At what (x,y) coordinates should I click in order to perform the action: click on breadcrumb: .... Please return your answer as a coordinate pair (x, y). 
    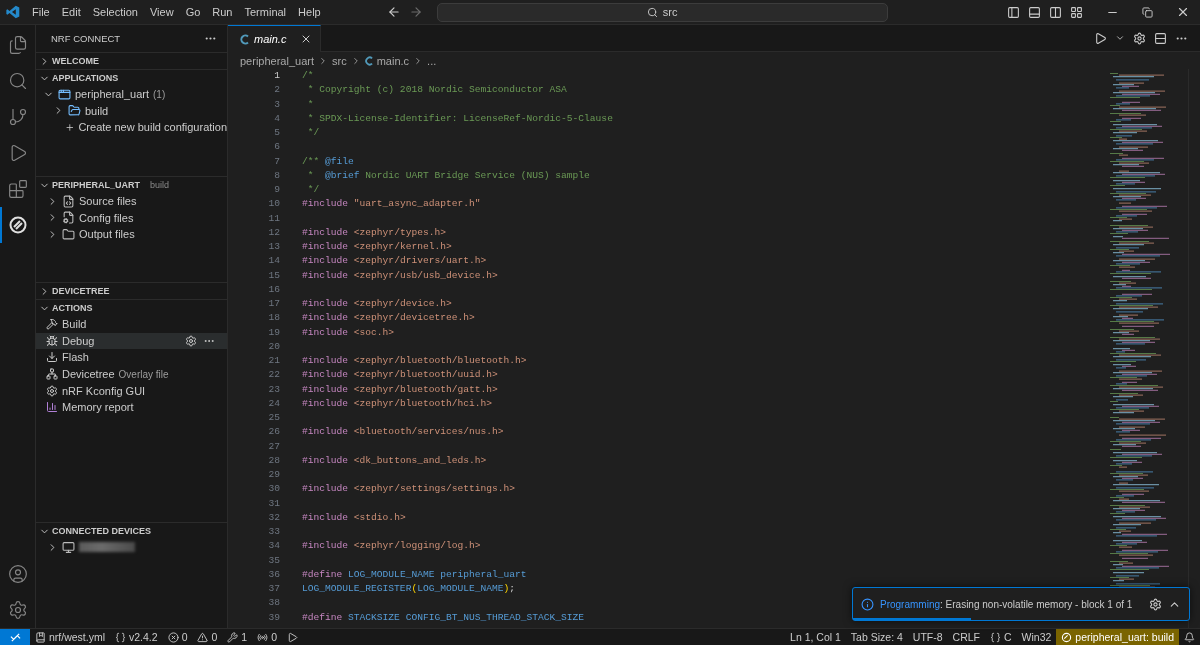
    Looking at the image, I should click on (432, 60).